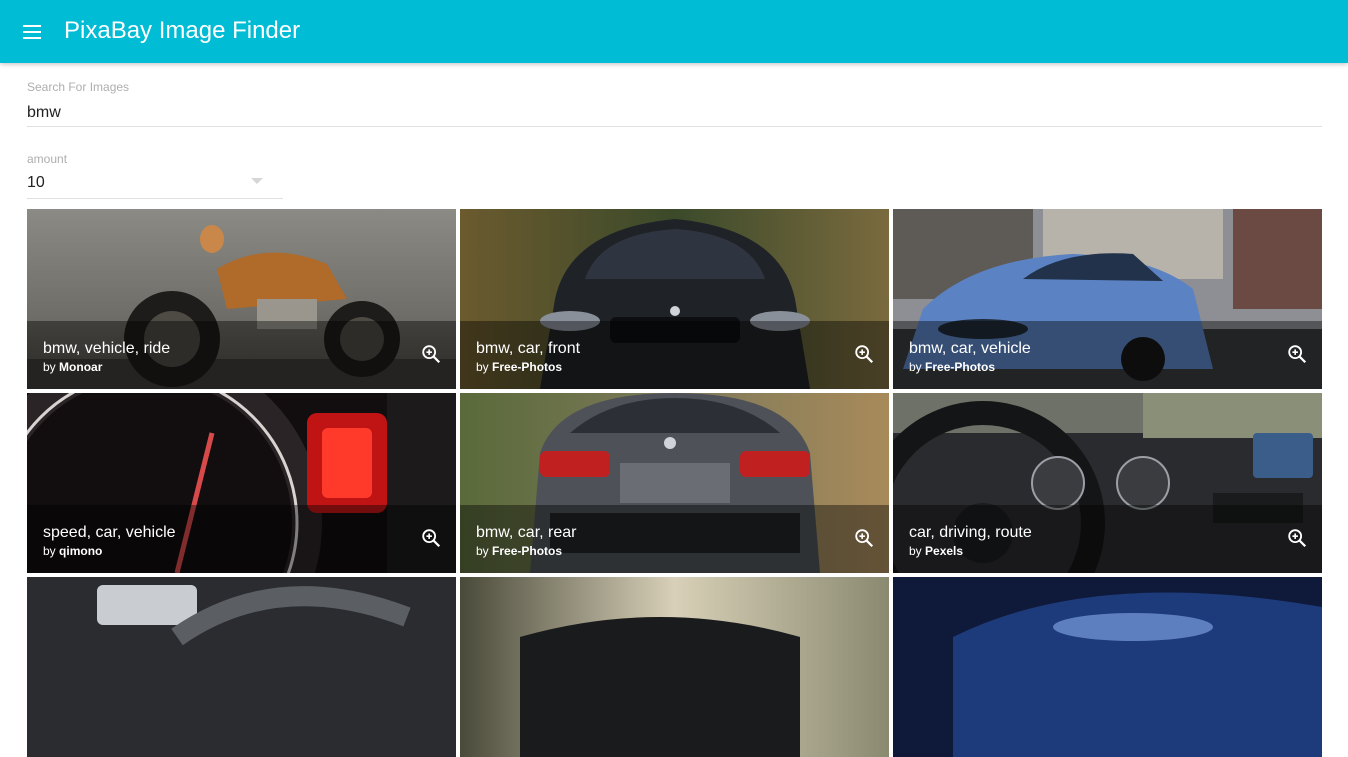 Image resolution: width=1348 pixels, height=757 pixels. What do you see at coordinates (674, 539) in the screenshot?
I see `tile-caption-bar: bmw, car, rear by Free-Photos` at bounding box center [674, 539].